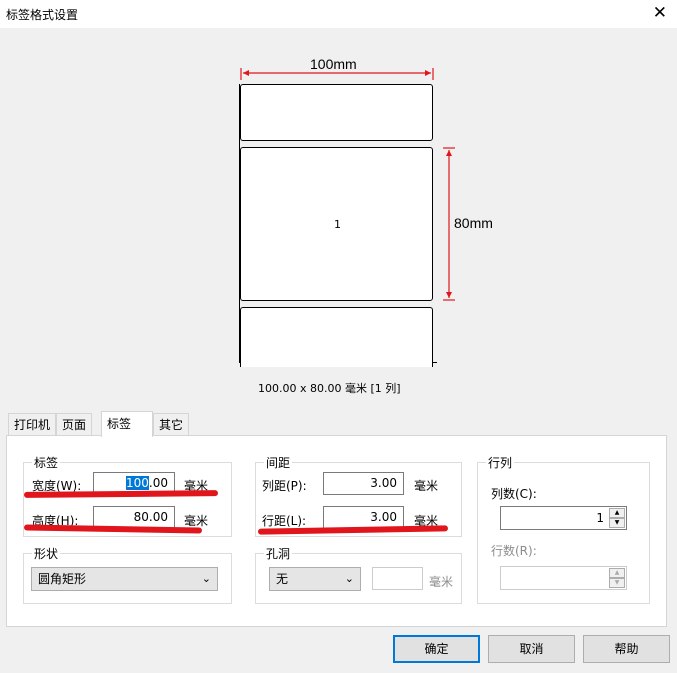  Describe the element at coordinates (284, 486) in the screenshot. I see `col-spacing-label: 列距(P):` at that location.